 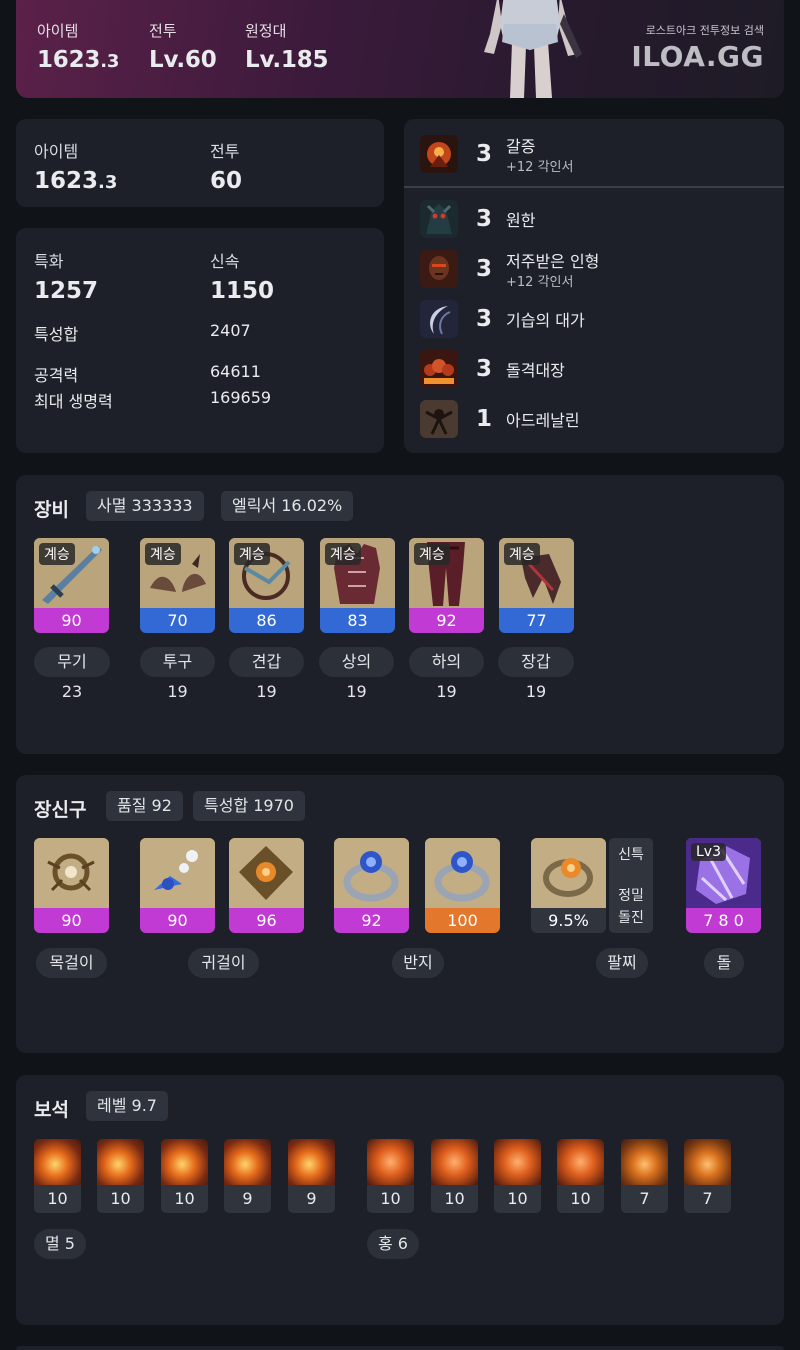 I want to click on accessory-bracelet: 9.5%, so click(x=568, y=885).